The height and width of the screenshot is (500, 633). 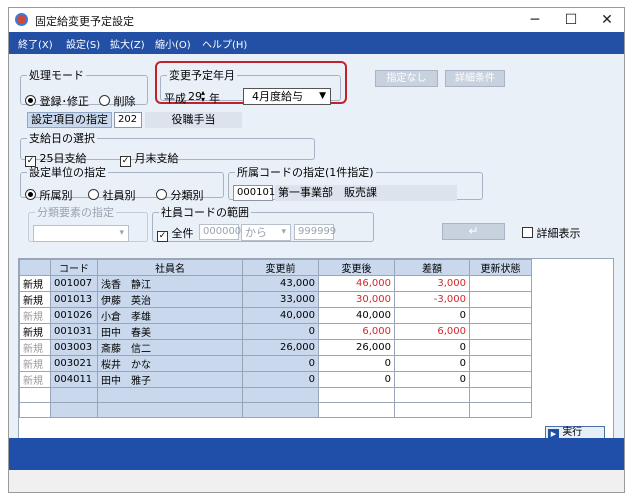 I want to click on row-code: 001031, so click(x=74, y=331).